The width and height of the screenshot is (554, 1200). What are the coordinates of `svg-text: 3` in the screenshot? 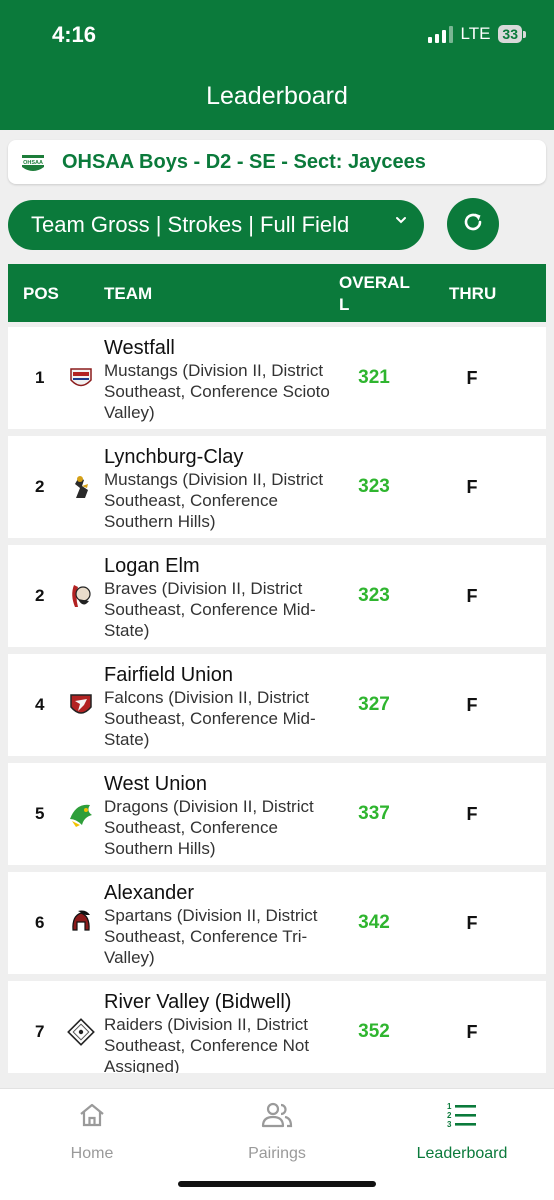 It's located at (449, 1124).